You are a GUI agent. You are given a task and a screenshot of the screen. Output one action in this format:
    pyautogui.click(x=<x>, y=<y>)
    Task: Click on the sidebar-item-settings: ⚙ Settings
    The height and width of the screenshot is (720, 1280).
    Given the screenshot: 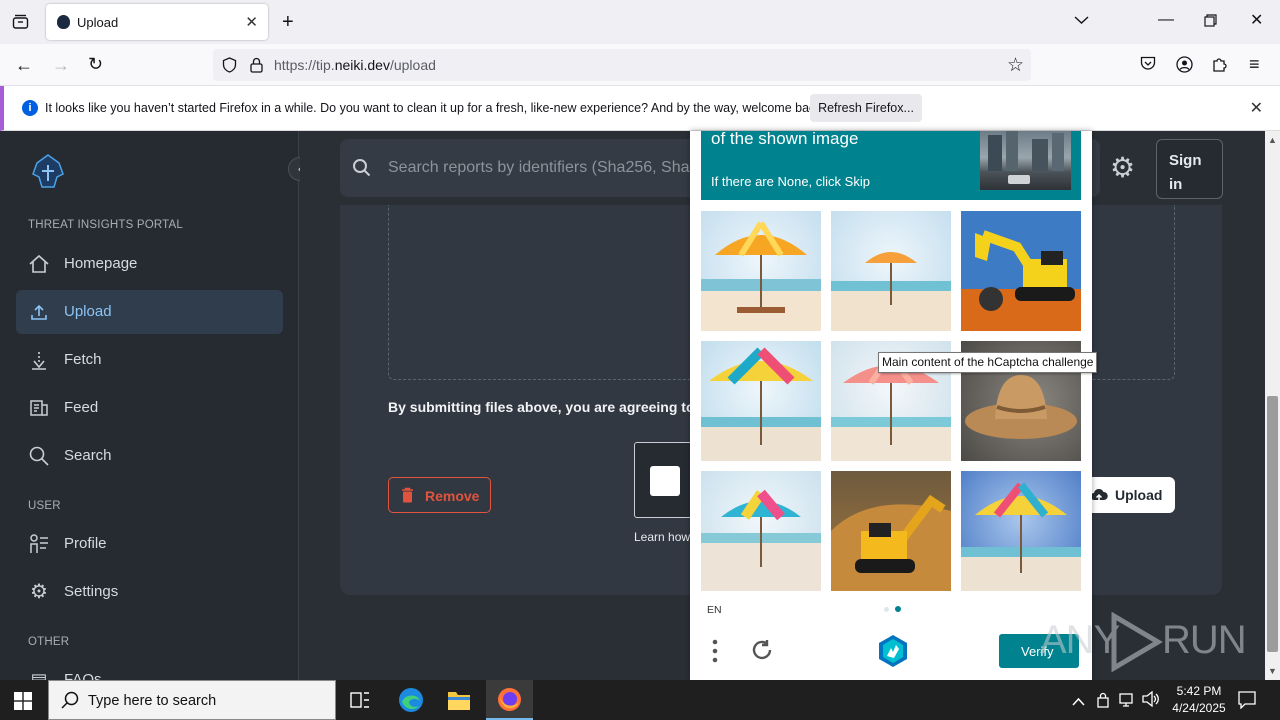 What is the action you would take?
    pyautogui.click(x=149, y=592)
    